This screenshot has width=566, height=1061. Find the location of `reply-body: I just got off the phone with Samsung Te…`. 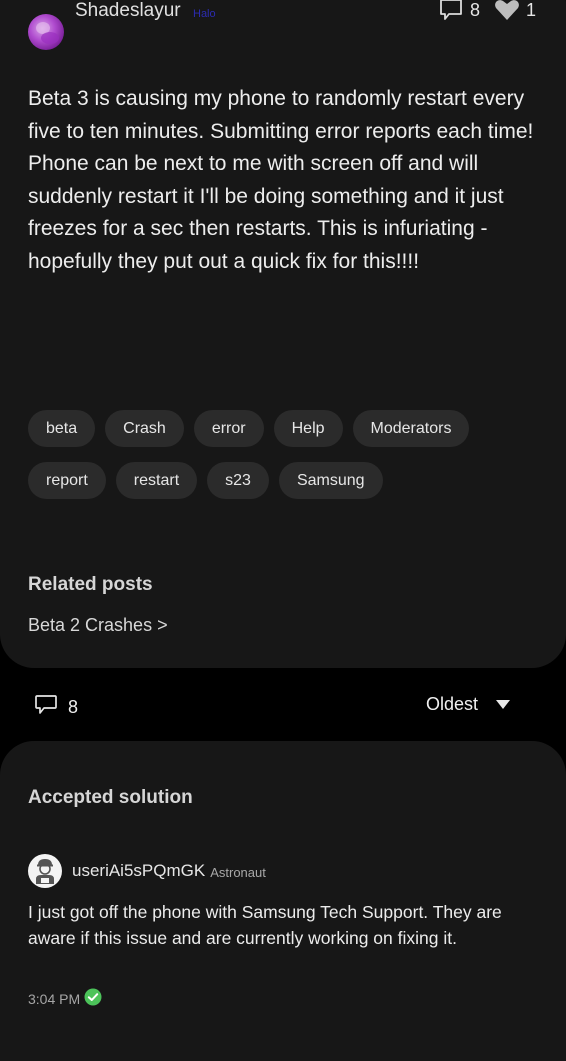

reply-body: I just got off the phone with Samsung Te… is located at coordinates (265, 925).